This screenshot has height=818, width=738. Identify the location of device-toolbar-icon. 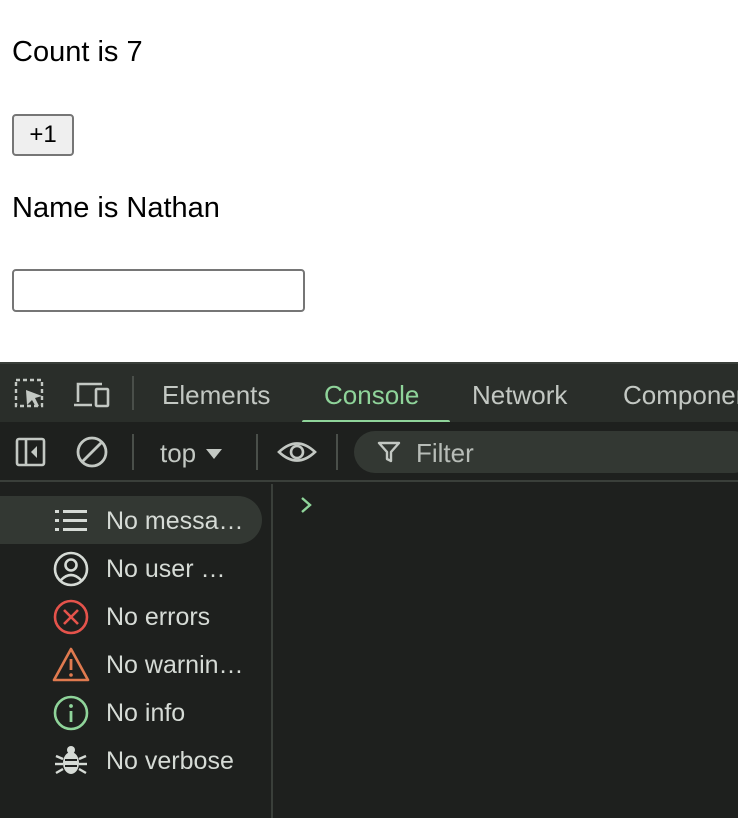
(92, 394).